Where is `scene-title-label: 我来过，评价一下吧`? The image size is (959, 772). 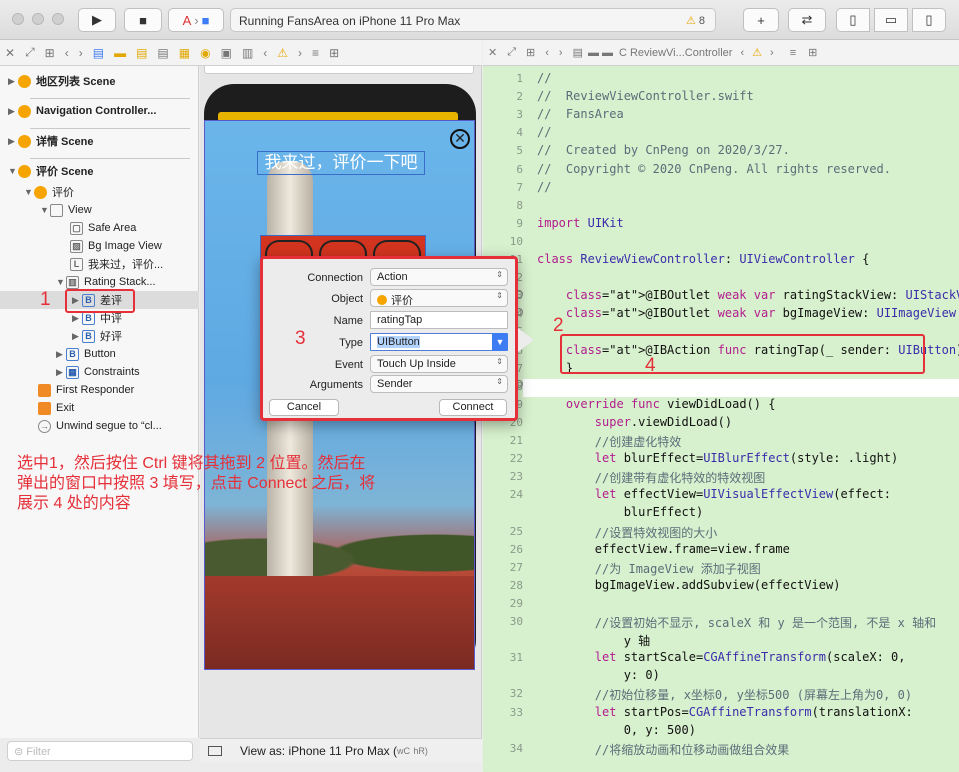 scene-title-label: 我来过，评价一下吧 is located at coordinates (341, 163).